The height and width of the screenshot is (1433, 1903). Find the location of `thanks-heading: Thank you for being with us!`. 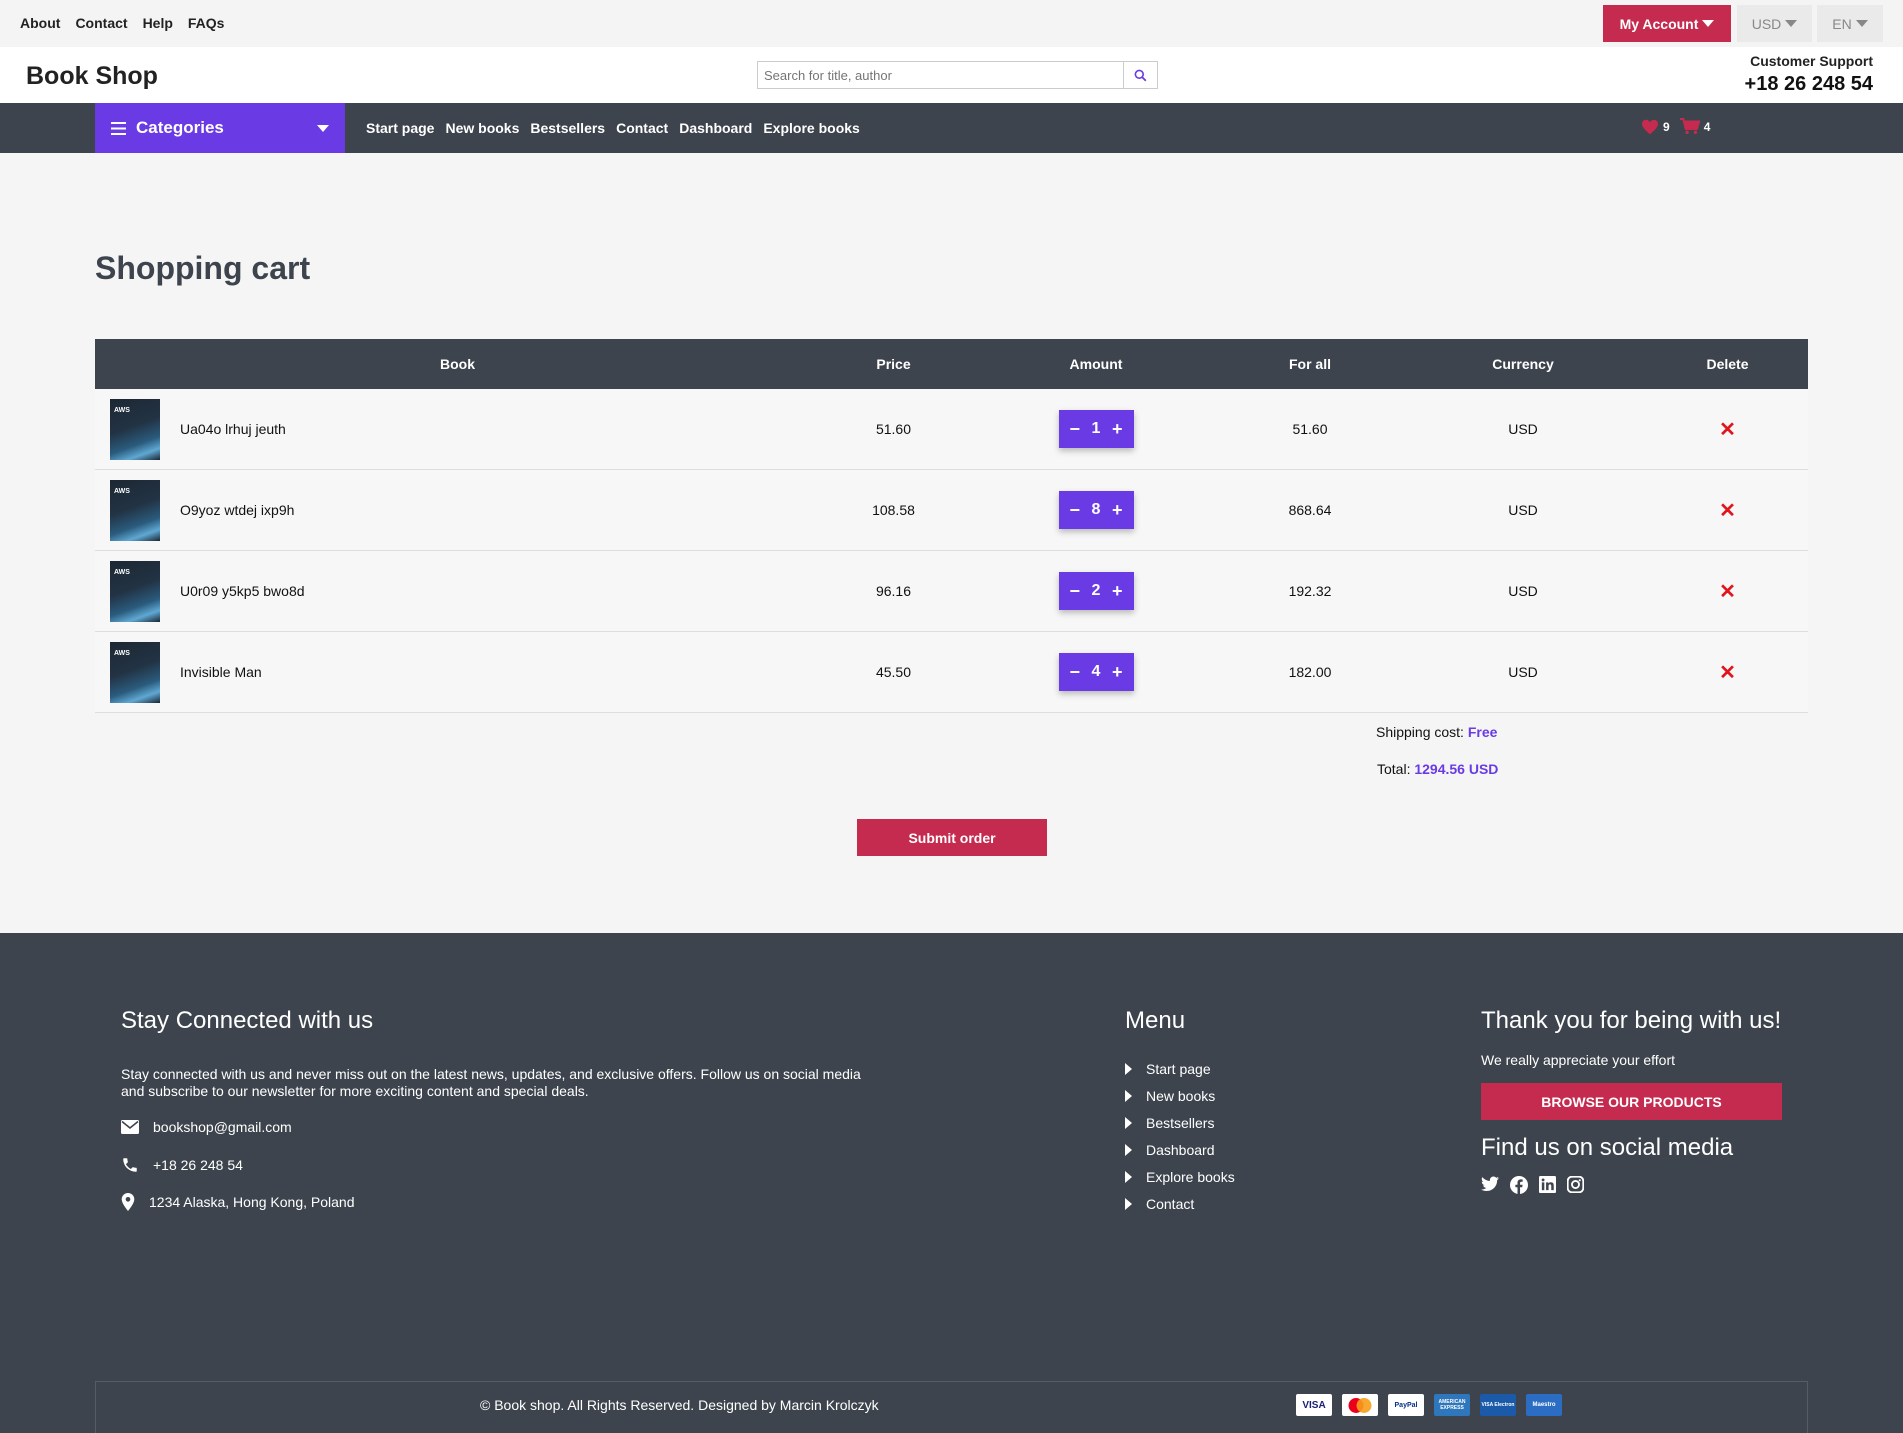

thanks-heading: Thank you for being with us! is located at coordinates (1631, 1020).